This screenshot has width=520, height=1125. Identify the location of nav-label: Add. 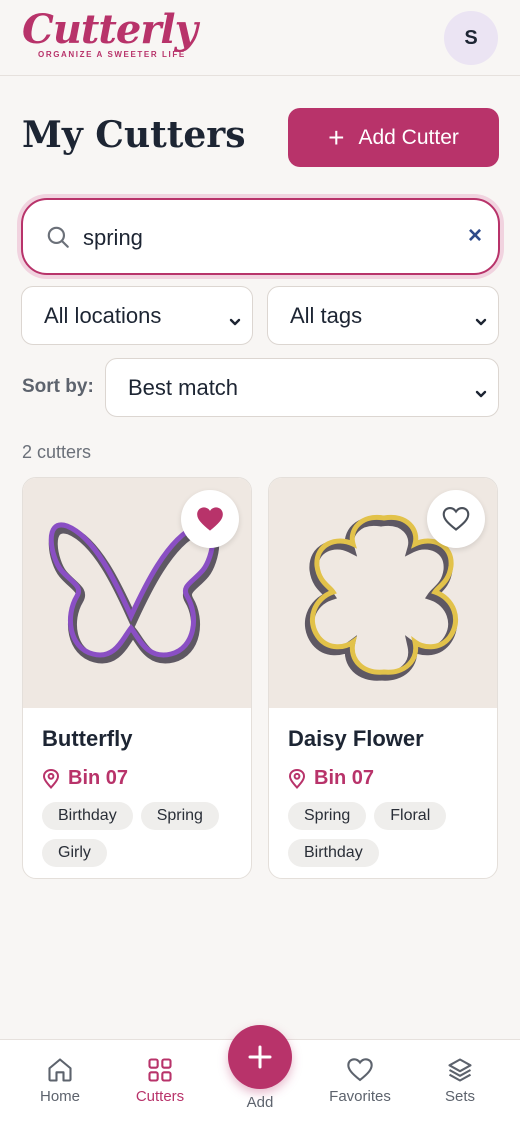
(260, 1102).